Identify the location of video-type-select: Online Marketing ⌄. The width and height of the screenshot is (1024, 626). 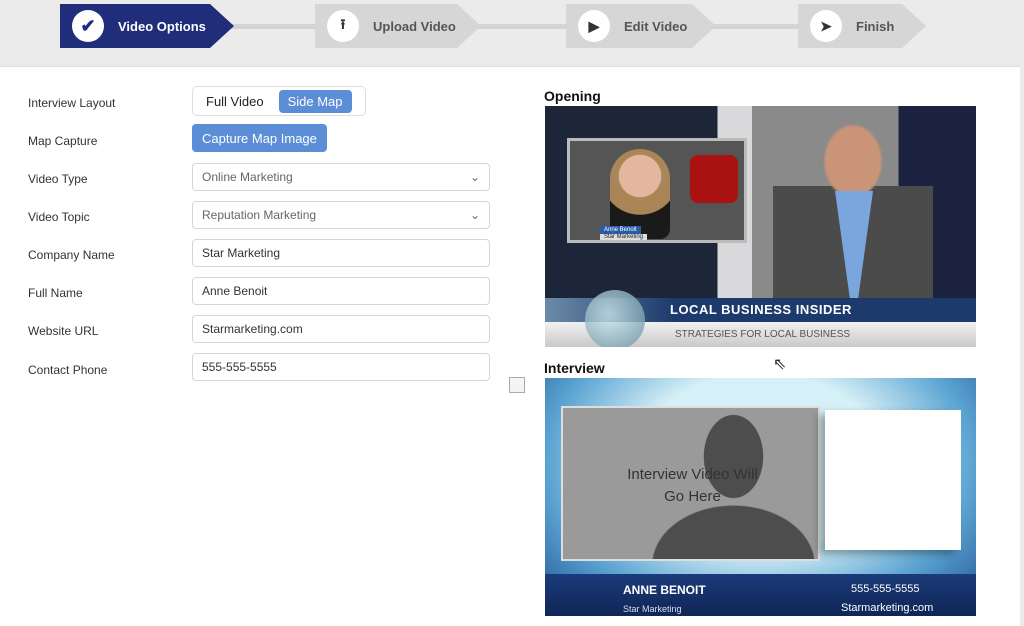
(341, 177).